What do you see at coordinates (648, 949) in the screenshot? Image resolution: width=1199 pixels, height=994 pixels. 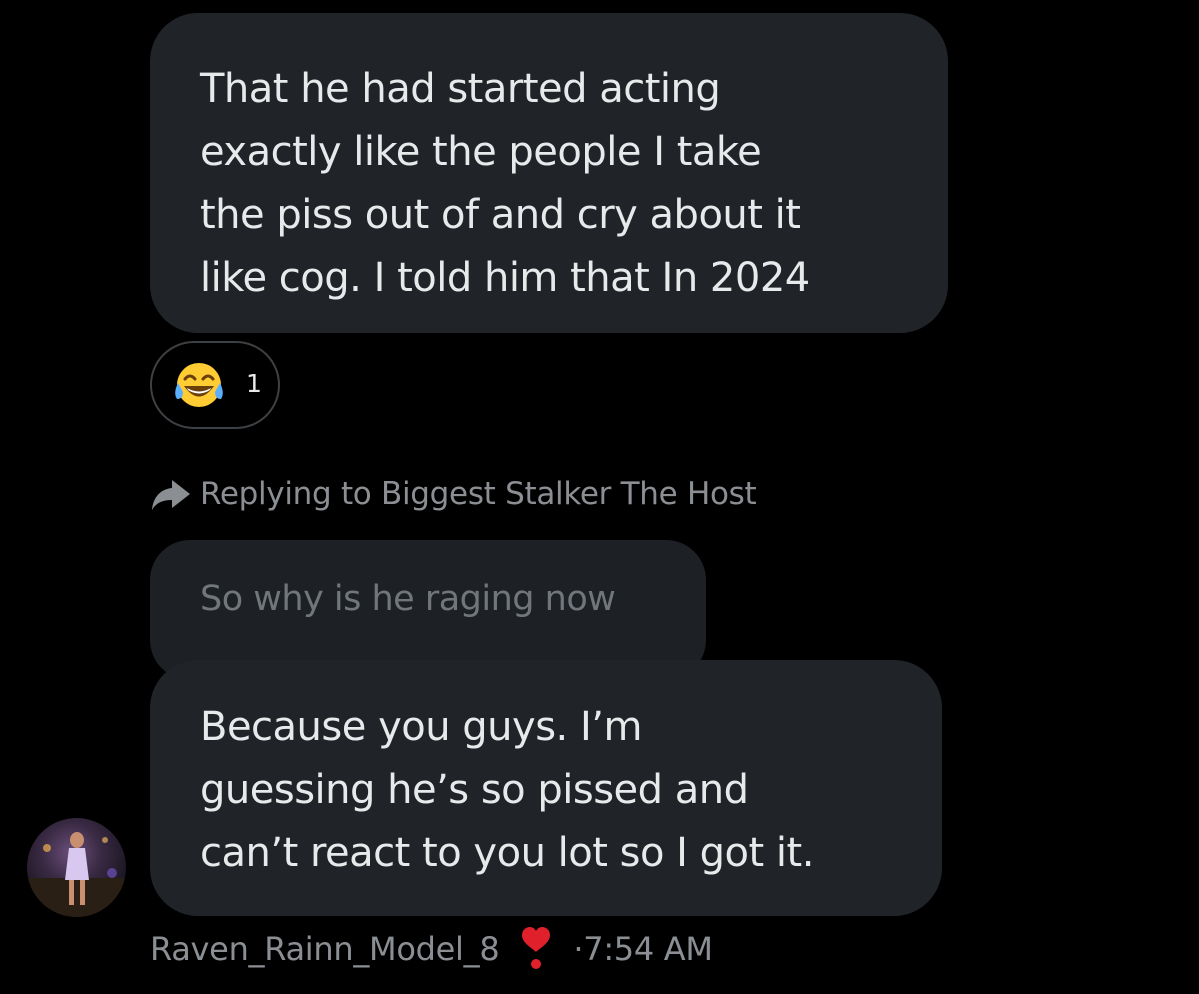 I see `message-timestamp: 7:54 AM` at bounding box center [648, 949].